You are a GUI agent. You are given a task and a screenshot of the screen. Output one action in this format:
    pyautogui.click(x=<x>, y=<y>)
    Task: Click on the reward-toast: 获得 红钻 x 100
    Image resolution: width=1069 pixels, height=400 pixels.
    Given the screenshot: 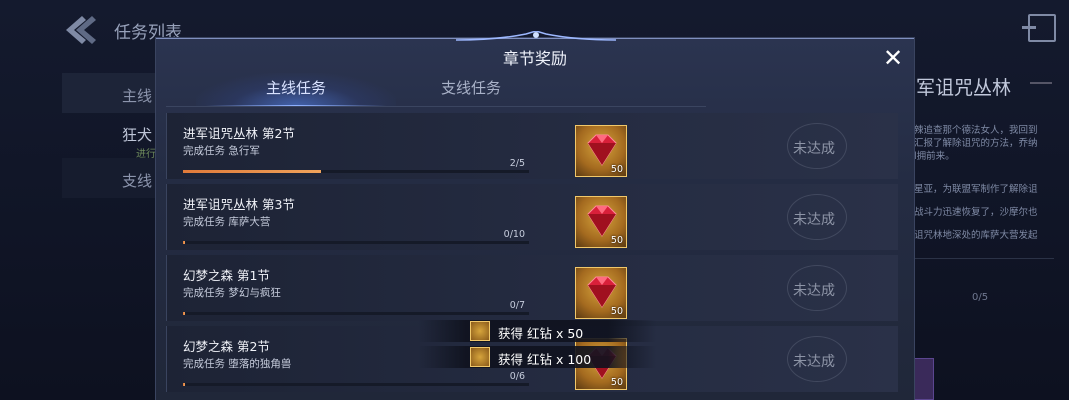 What is the action you would take?
    pyautogui.click(x=537, y=357)
    